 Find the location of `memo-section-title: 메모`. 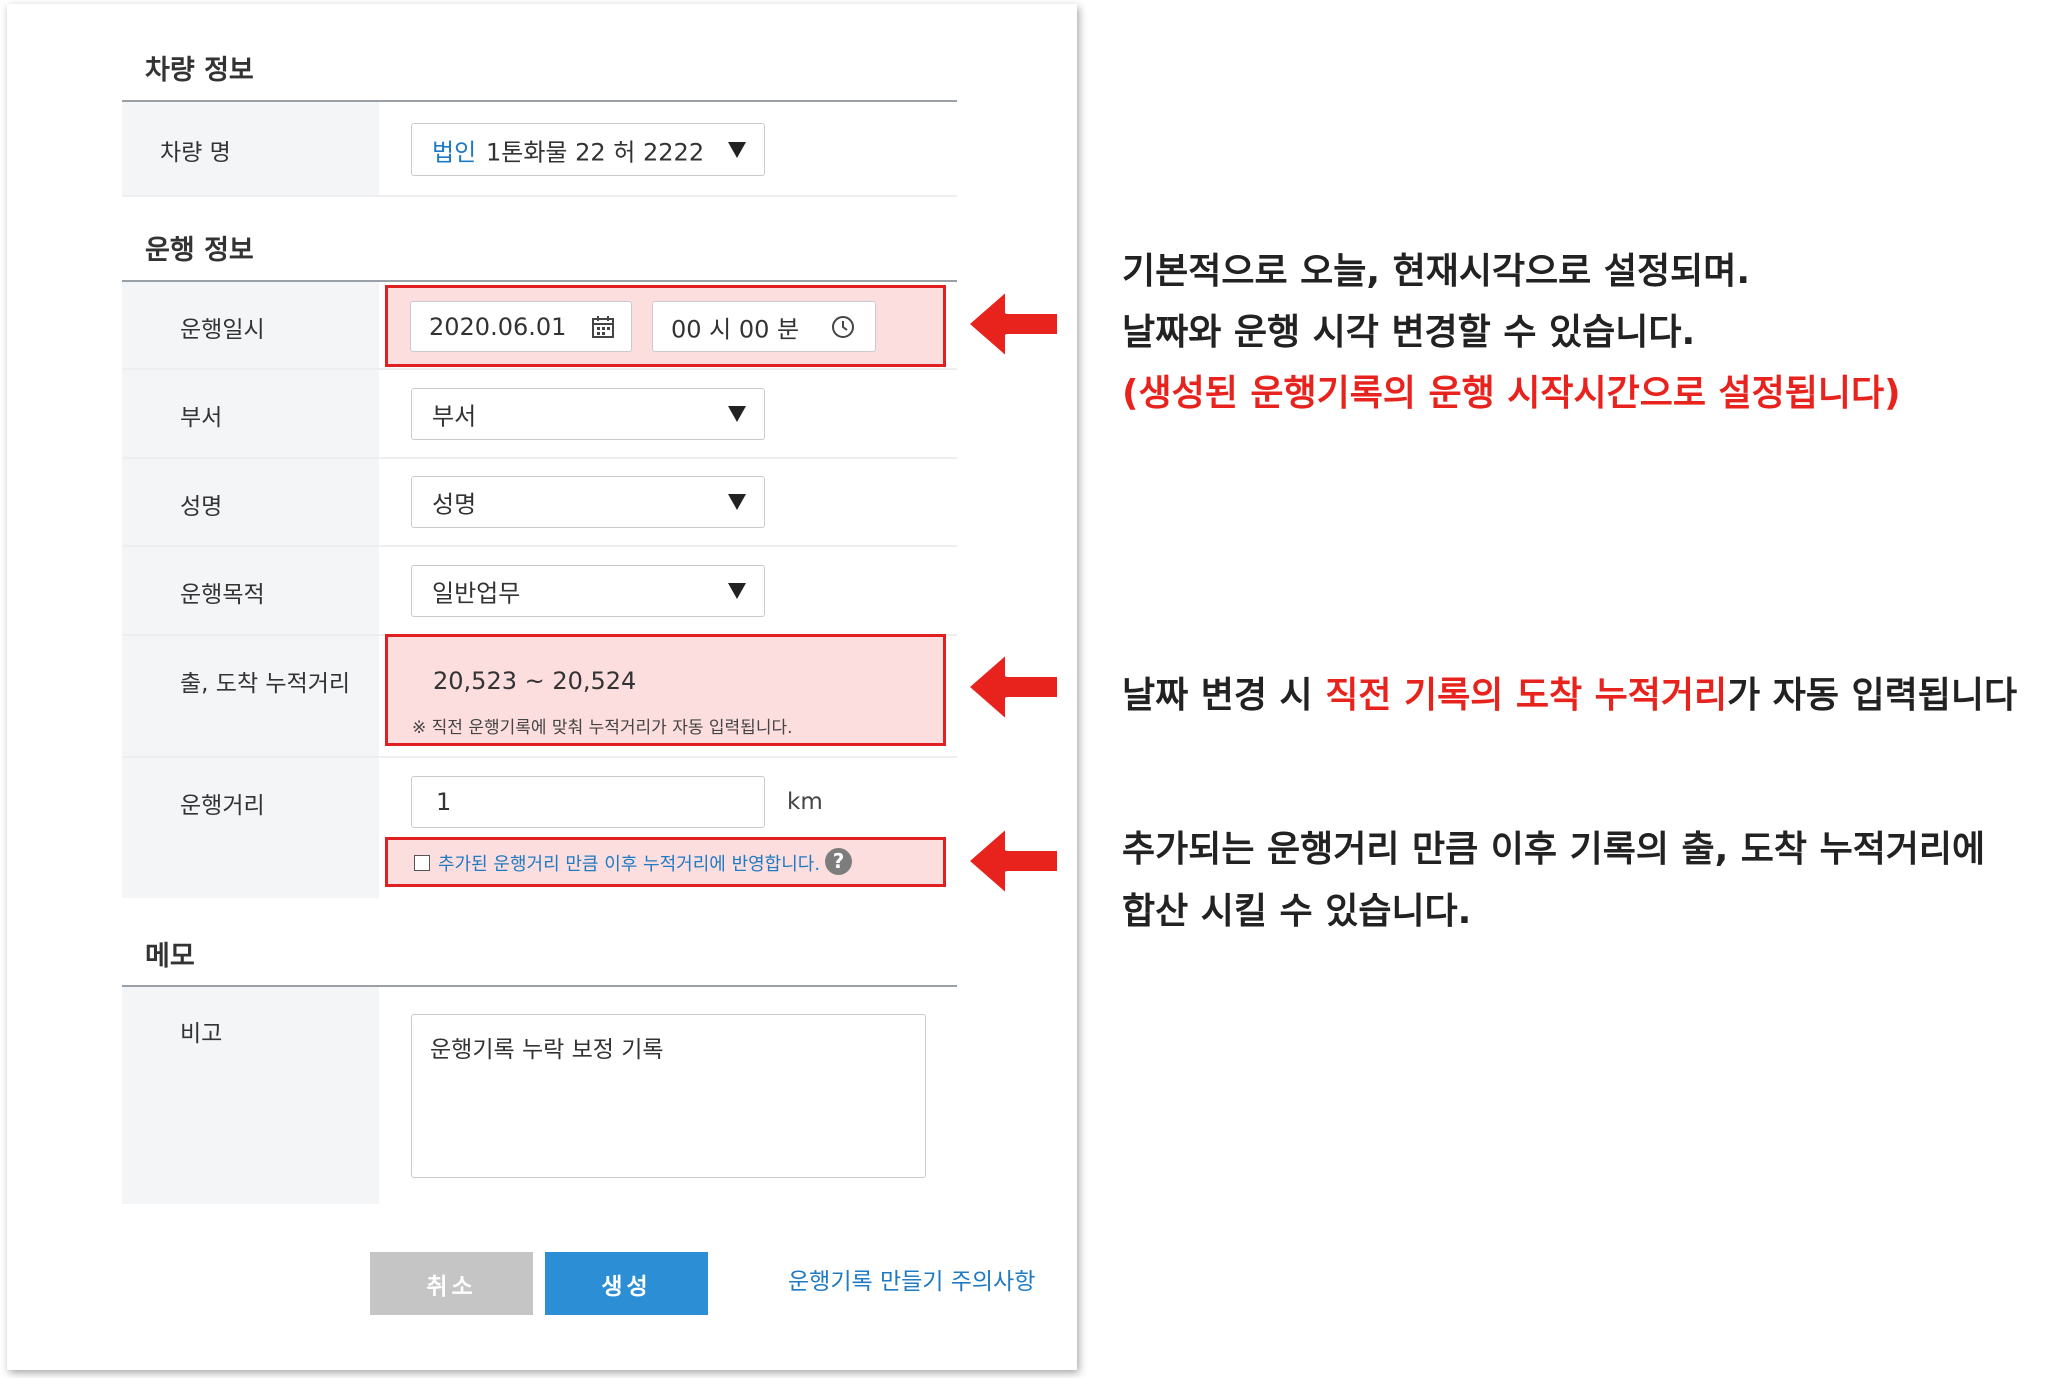

memo-section-title: 메모 is located at coordinates (170, 956).